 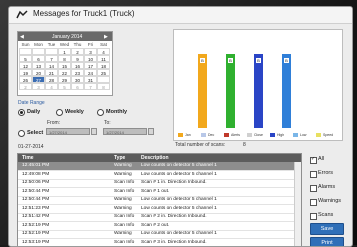 I want to click on calendar-day: 18, so click(x=103, y=65).